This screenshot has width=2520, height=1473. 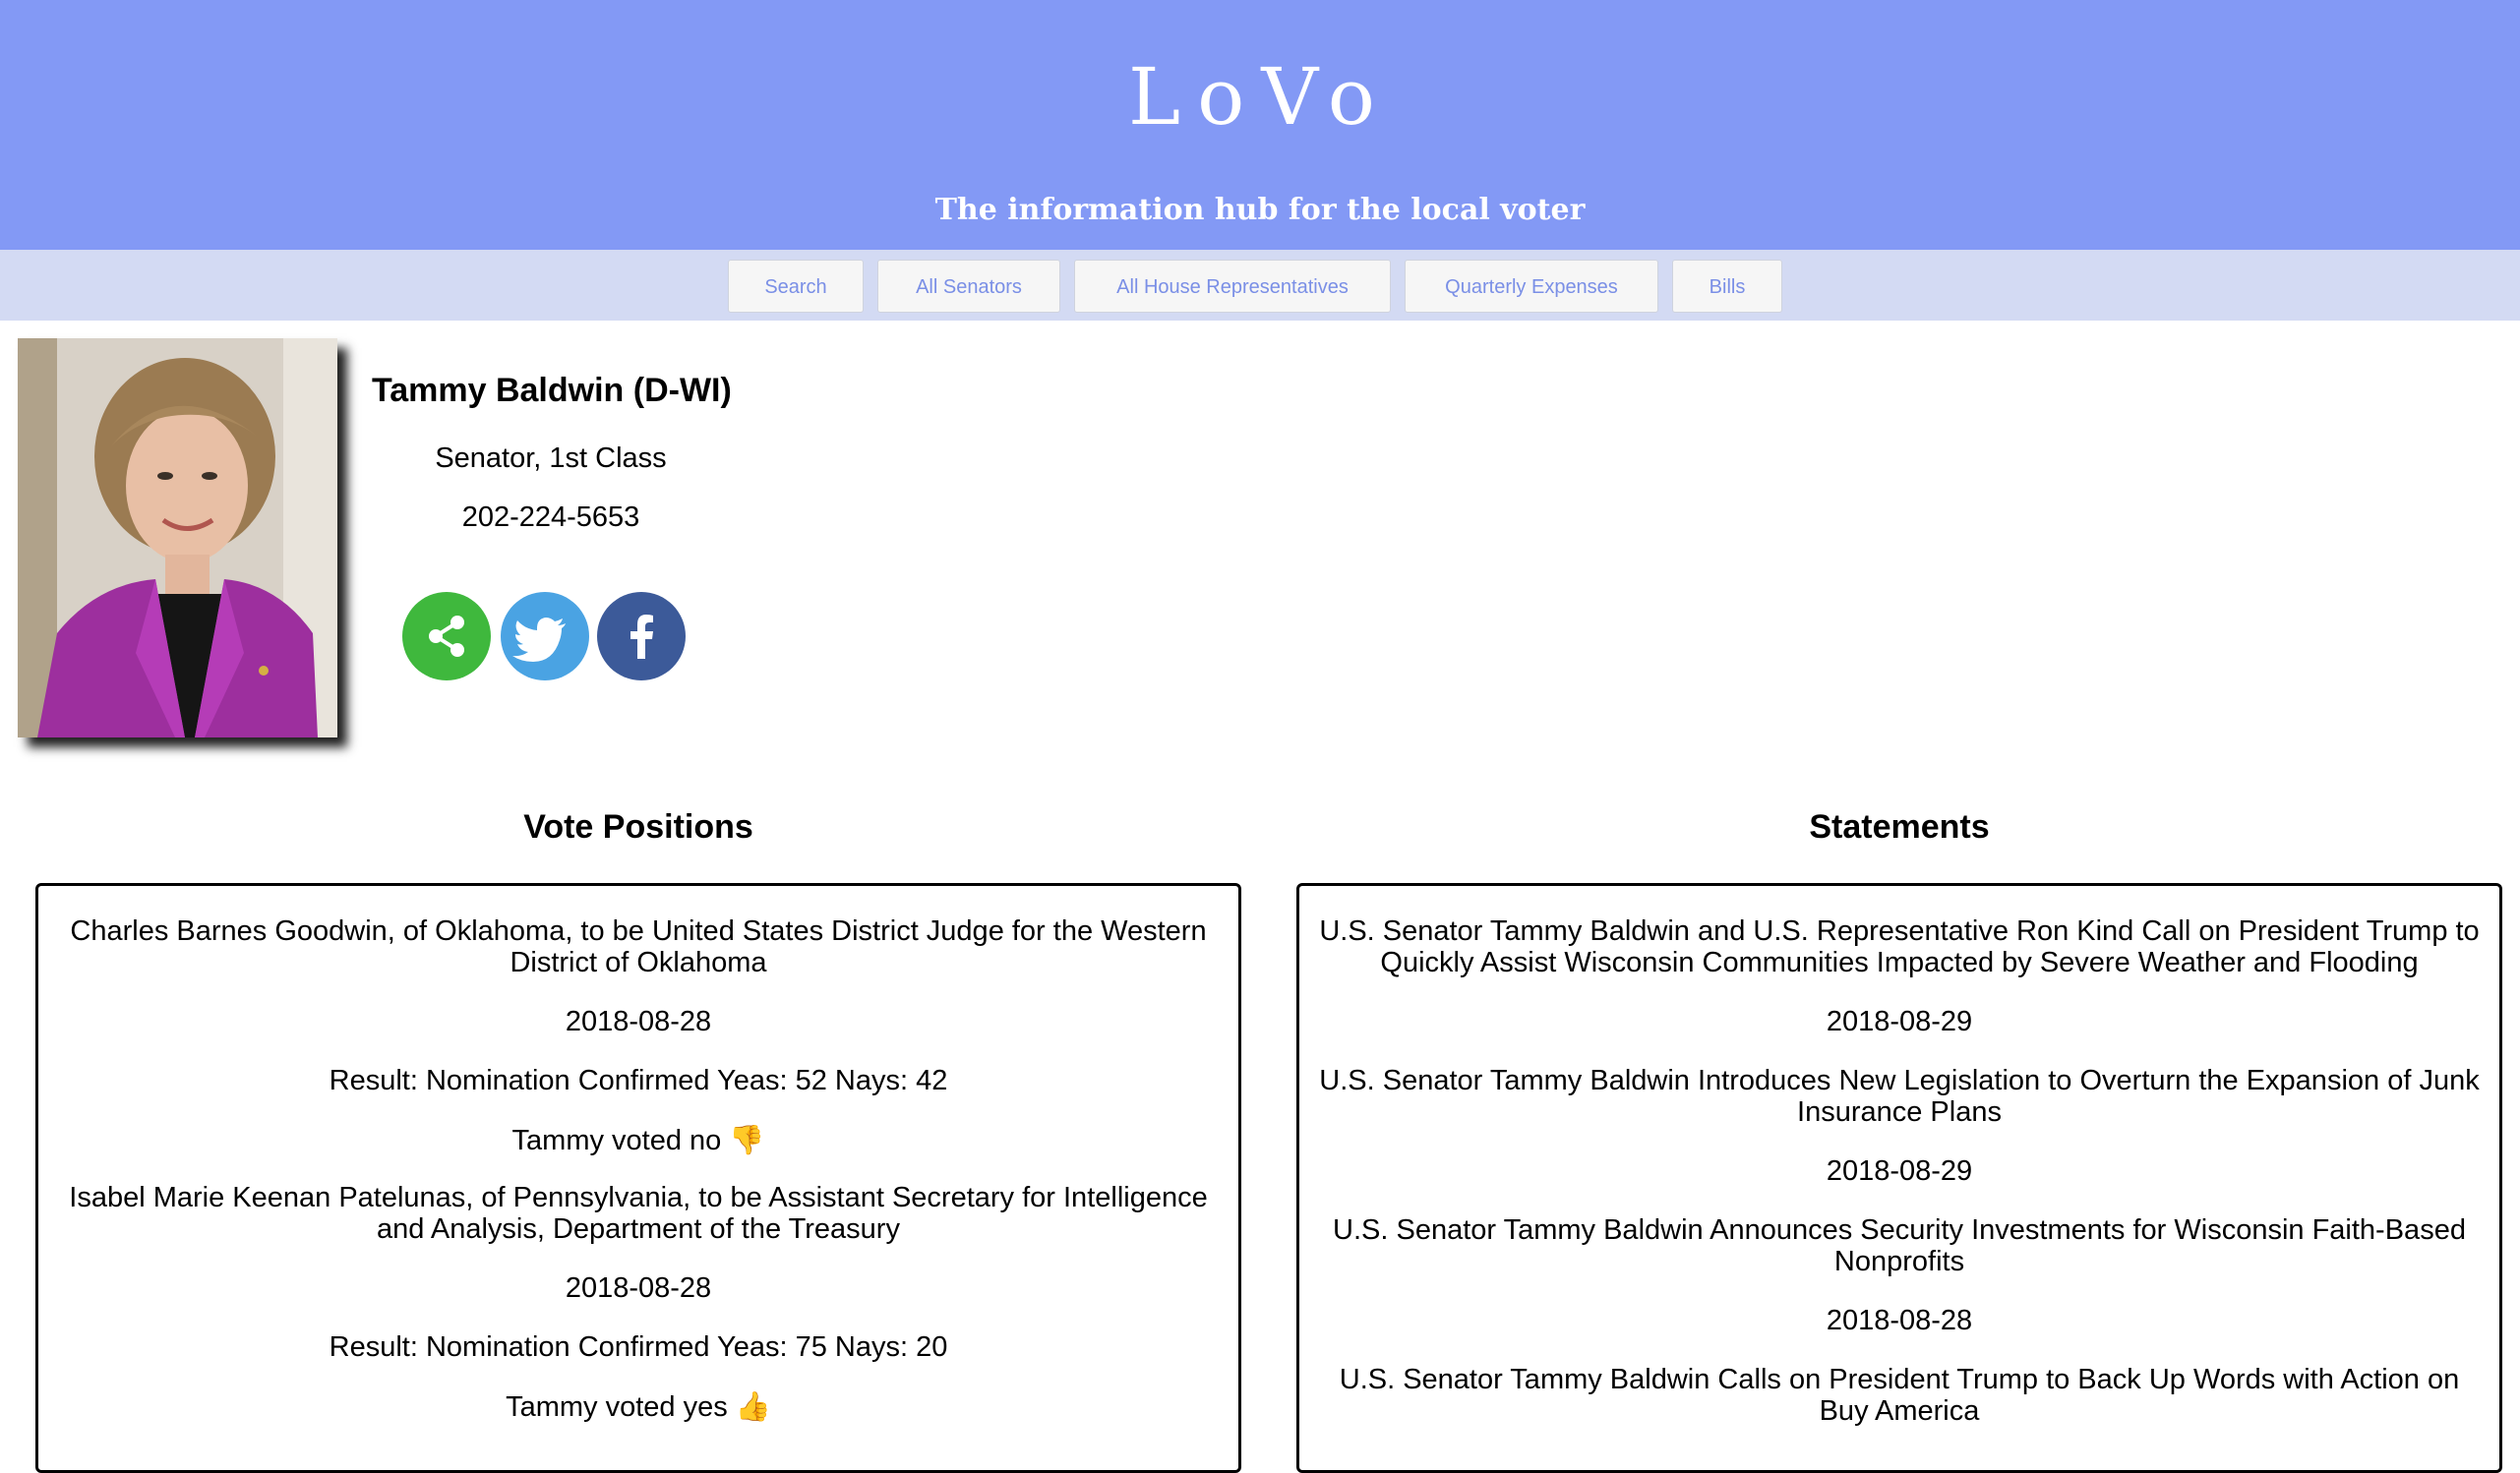 What do you see at coordinates (551, 458) in the screenshot?
I see `senator-role: Senator, 1st Class` at bounding box center [551, 458].